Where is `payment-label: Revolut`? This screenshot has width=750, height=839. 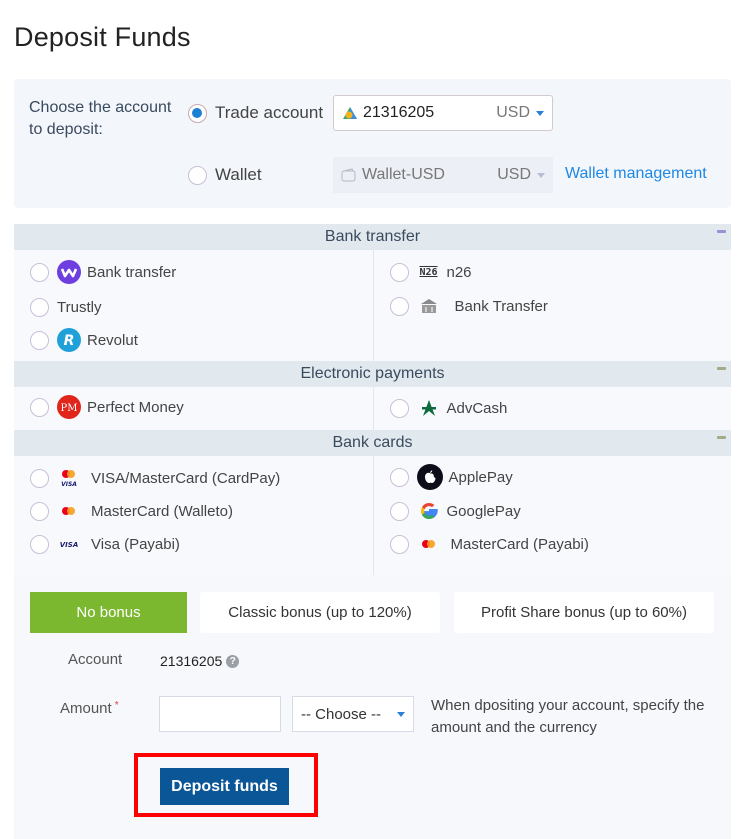 payment-label: Revolut is located at coordinates (112, 340).